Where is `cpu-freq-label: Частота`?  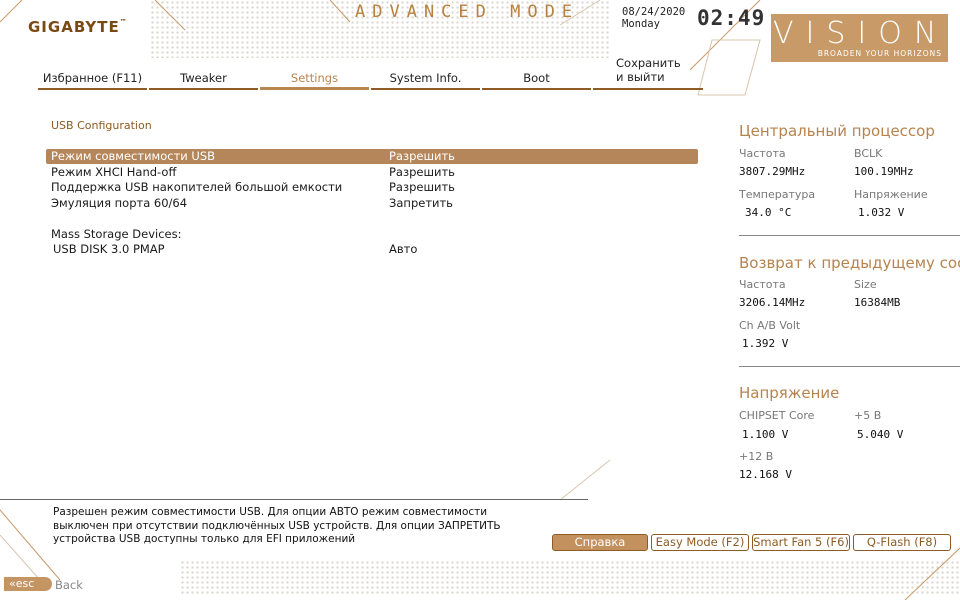
cpu-freq-label: Частота is located at coordinates (762, 153).